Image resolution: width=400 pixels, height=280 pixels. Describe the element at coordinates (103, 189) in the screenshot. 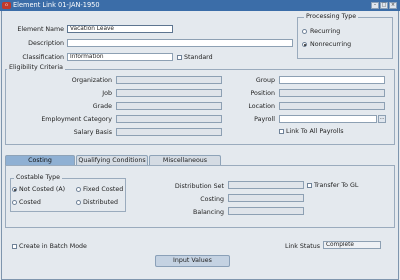

I see `fixed-costed-label: Fixed Costed` at that location.